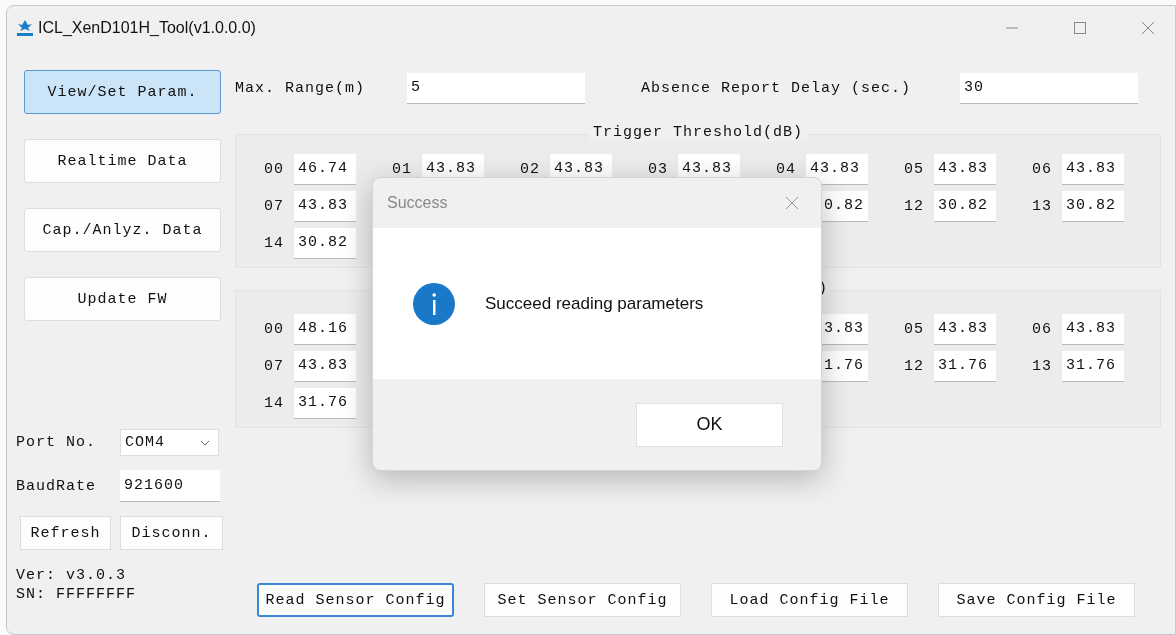 The height and width of the screenshot is (635, 1176). What do you see at coordinates (496, 88) in the screenshot?
I see `max-range-field: 5` at bounding box center [496, 88].